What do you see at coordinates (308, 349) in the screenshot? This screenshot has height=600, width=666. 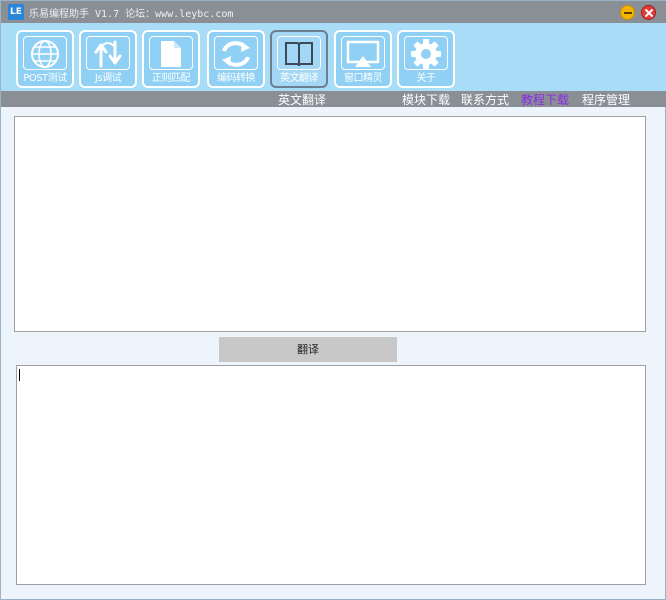 I see `translate-button: 翻译` at bounding box center [308, 349].